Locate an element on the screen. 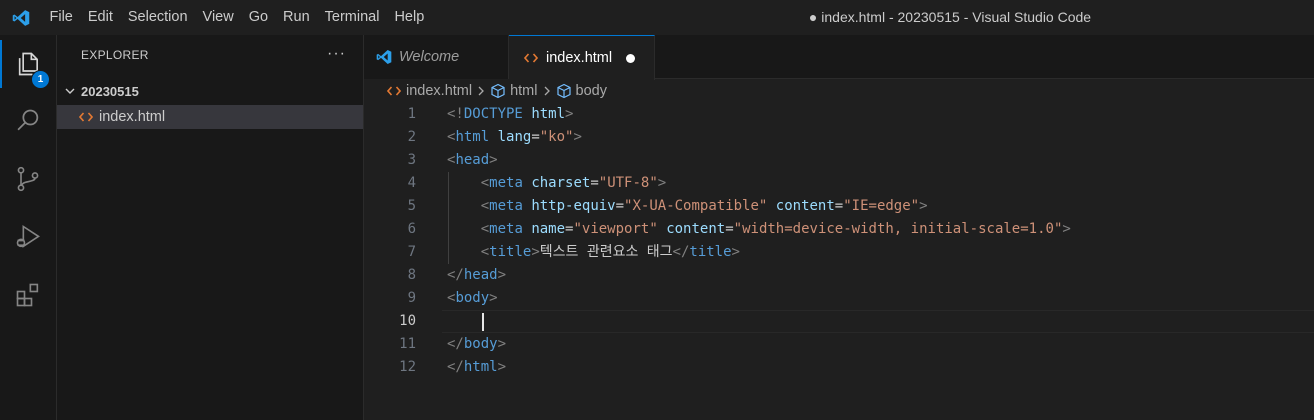  breadcrumb: index.html html body is located at coordinates (496, 91).